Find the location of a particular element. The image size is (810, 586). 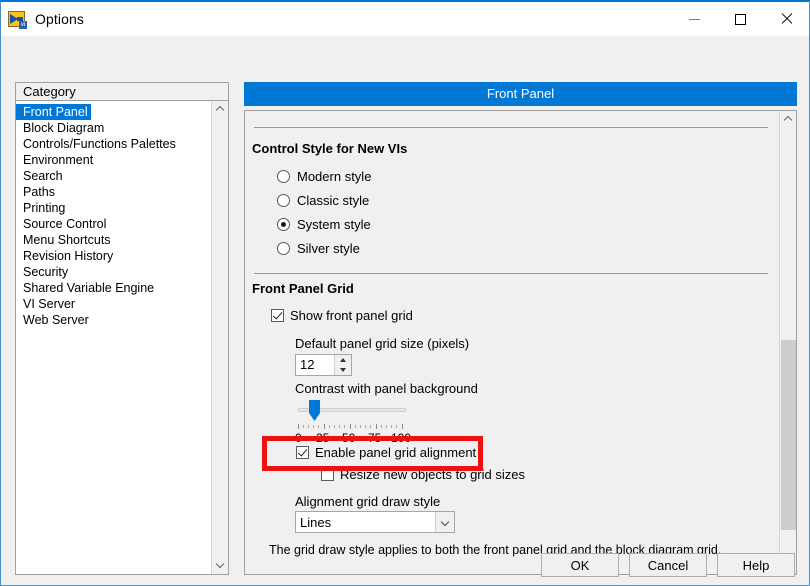

category-item-paths: Paths is located at coordinates (37, 192).